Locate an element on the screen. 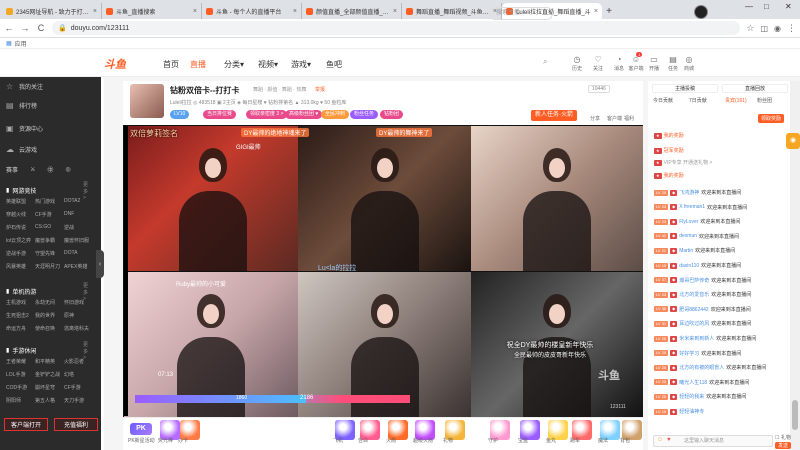 This screenshot has width=800, height=450. chat-input: 这里输入聊天消息 is located at coordinates (713, 441).